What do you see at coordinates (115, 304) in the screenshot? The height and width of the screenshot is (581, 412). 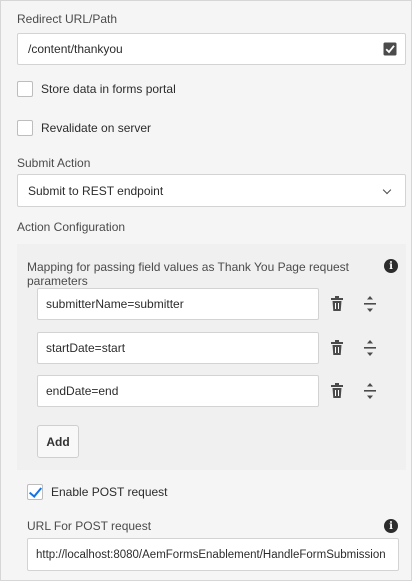 I see `mapping-row-value: submitterName=submitter` at bounding box center [115, 304].